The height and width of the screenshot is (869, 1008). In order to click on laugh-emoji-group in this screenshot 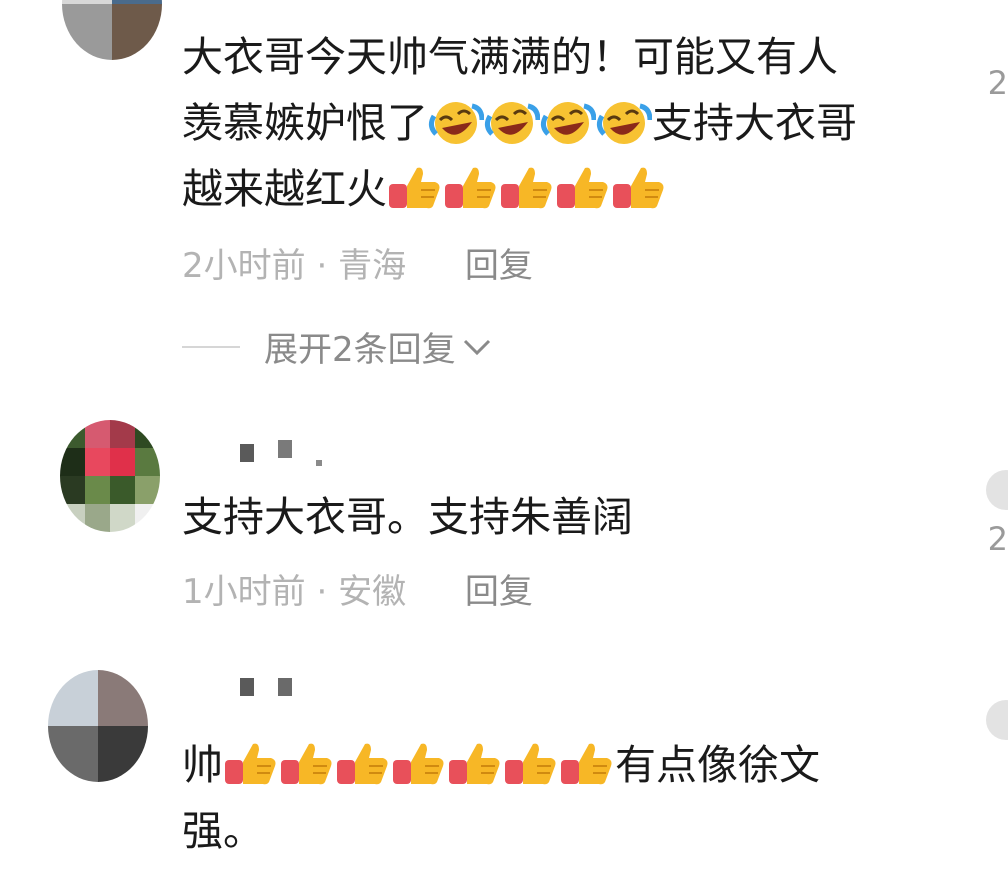, I will do `click(540, 123)`.